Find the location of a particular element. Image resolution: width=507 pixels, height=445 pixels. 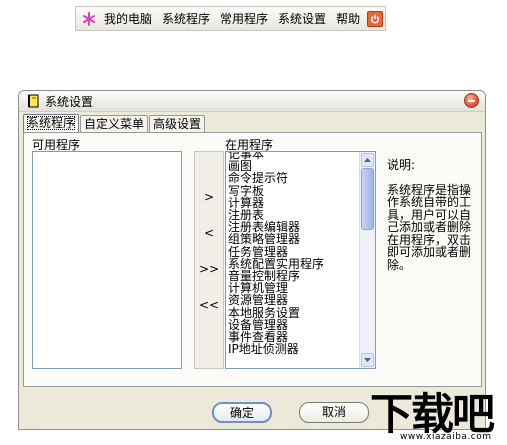

list-item: 命令提示符 is located at coordinates (276, 178).